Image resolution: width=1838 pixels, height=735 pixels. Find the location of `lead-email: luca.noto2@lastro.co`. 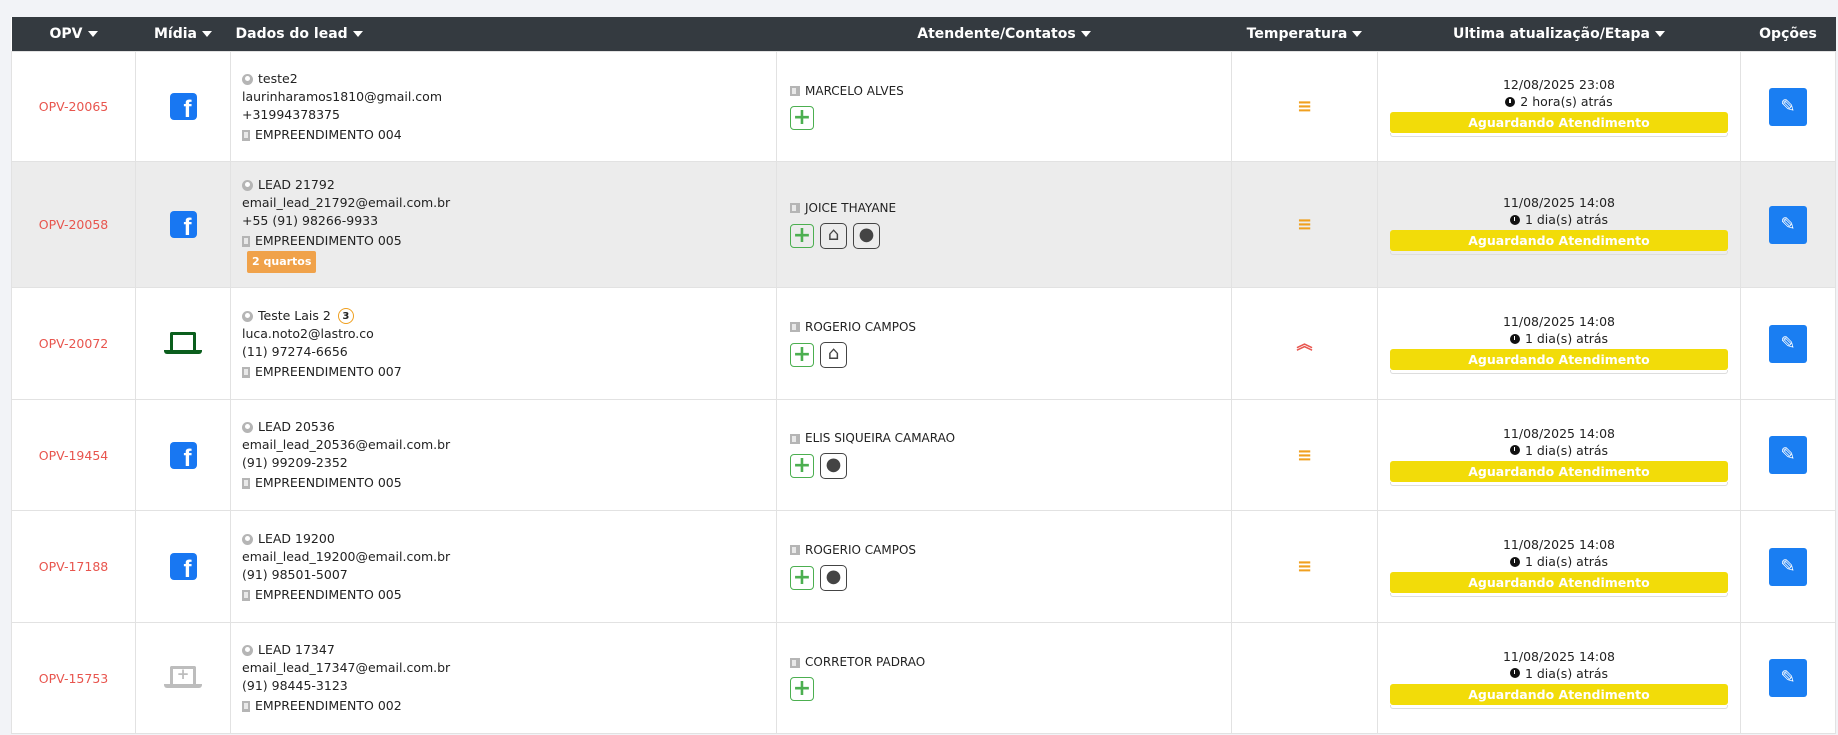

lead-email: luca.noto2@lastro.co is located at coordinates (308, 333).